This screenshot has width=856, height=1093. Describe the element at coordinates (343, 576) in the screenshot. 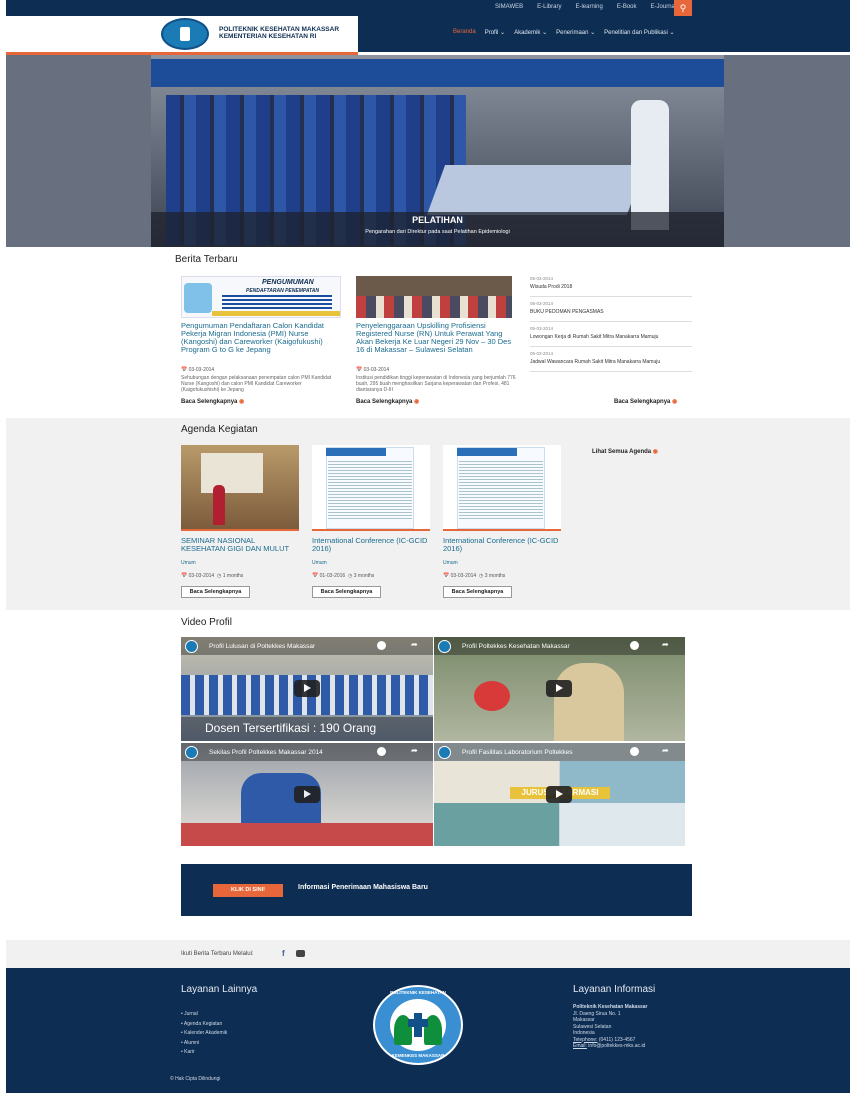

I see `agenda-meta-2: 📅 01-03-2016 ◷ 3 months` at that location.